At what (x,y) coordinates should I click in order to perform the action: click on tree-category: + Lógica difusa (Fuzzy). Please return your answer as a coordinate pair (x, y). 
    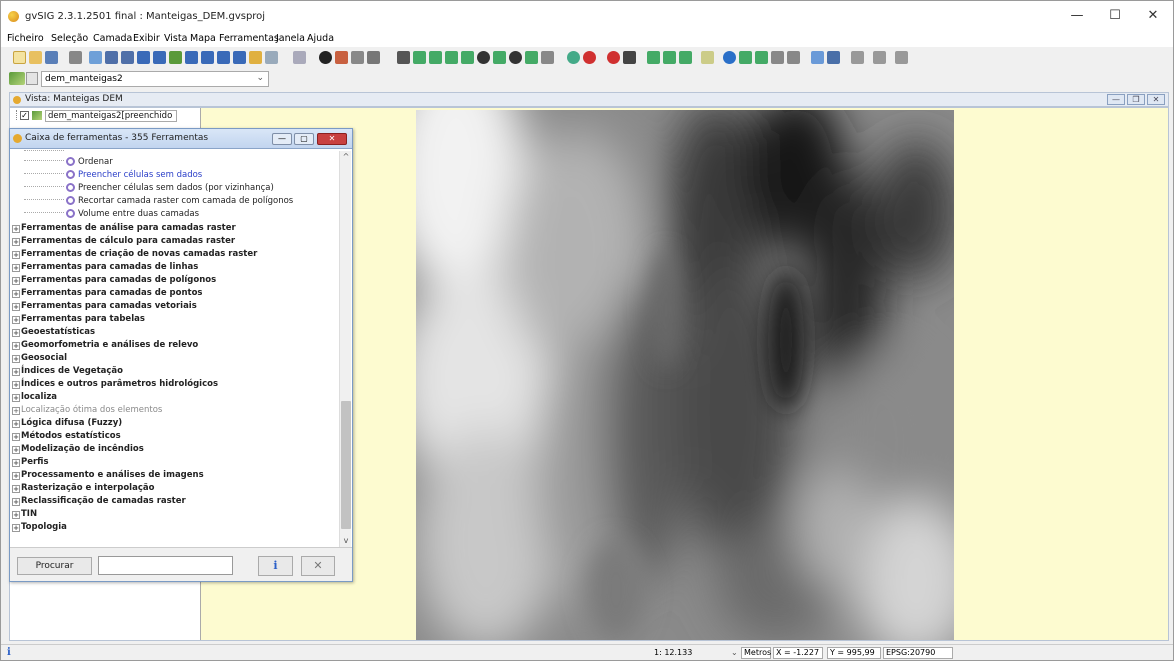
    Looking at the image, I should click on (175, 423).